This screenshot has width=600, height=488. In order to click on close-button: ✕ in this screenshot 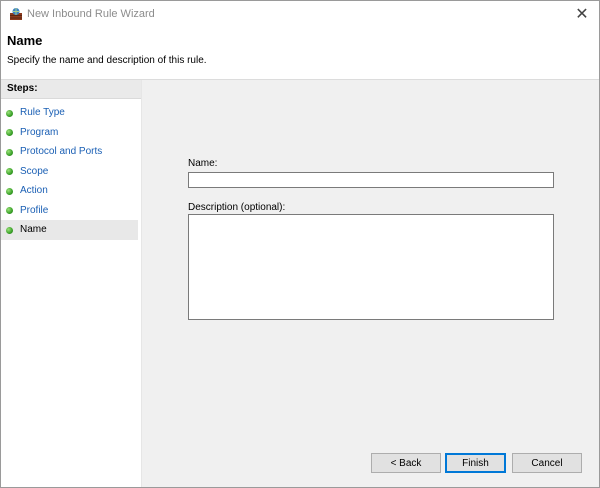, I will do `click(582, 14)`.